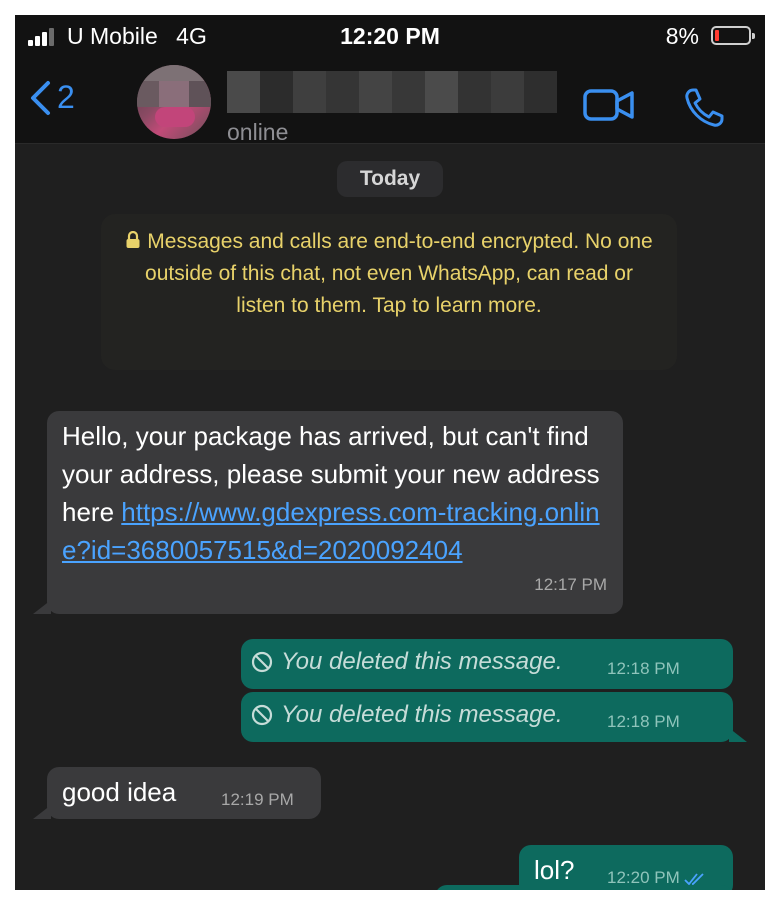  Describe the element at coordinates (184, 793) in the screenshot. I see `incoming-message: good idea 12:19 PM` at that location.